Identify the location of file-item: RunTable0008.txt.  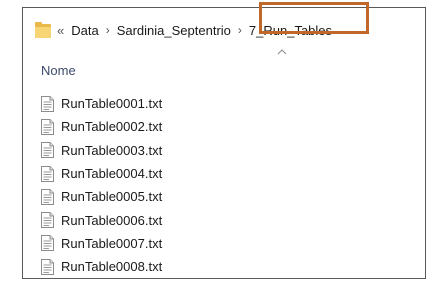
(101, 266).